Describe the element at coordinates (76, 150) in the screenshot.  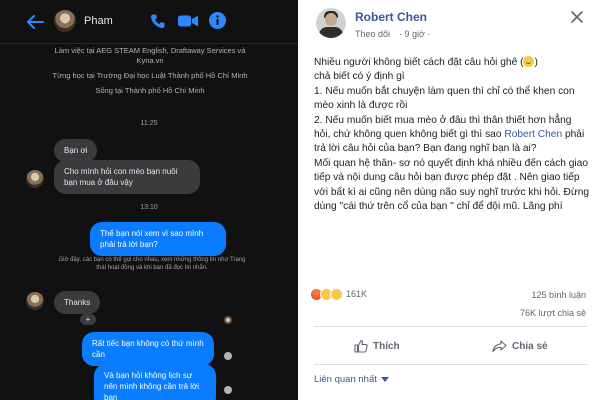
I see `message-received: Bạn ơi` at that location.